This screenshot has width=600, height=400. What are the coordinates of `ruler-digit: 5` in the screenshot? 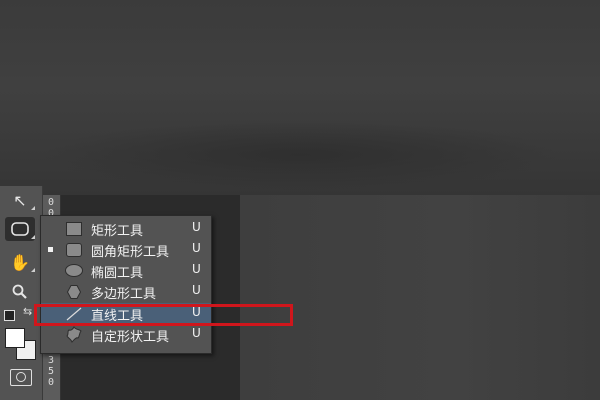 It's located at (51, 371).